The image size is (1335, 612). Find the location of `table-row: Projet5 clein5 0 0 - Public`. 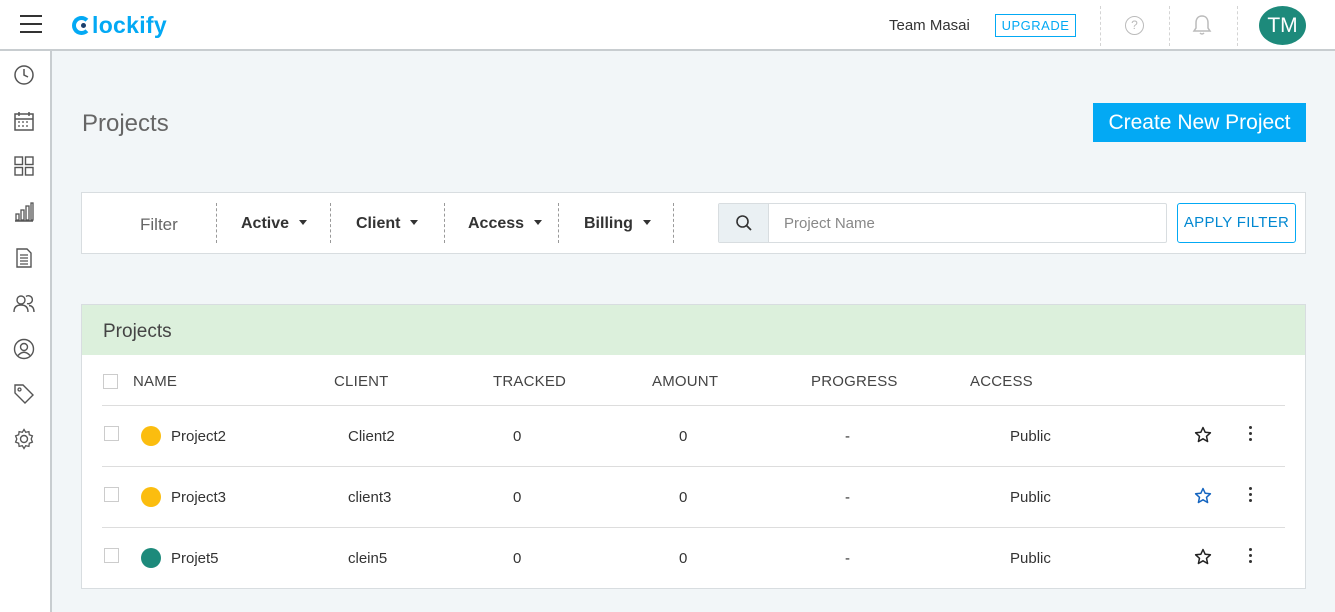

table-row: Projet5 clein5 0 0 - Public is located at coordinates (693, 557).